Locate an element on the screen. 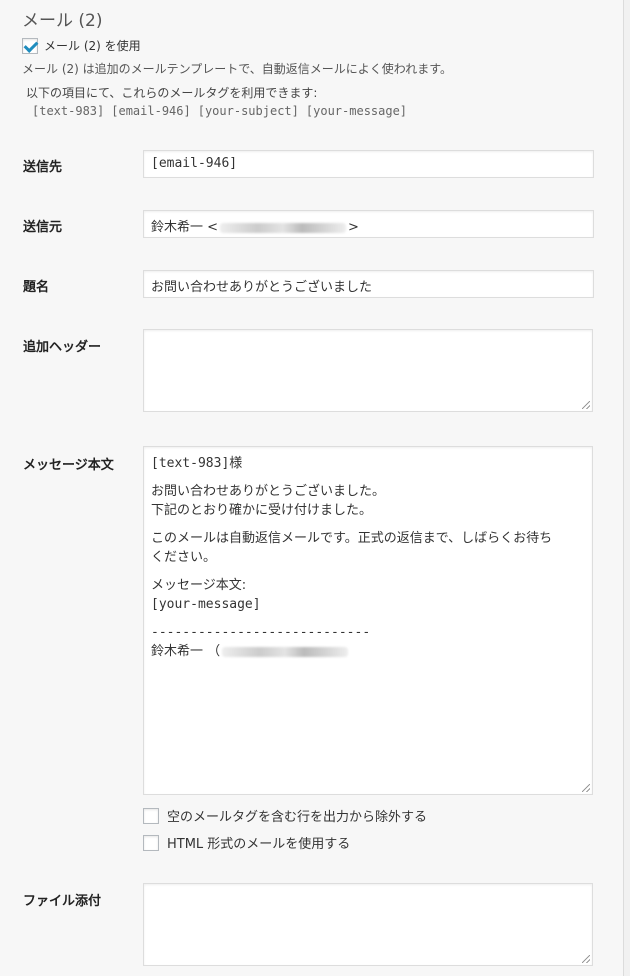  exclude-blank-checkbox is located at coordinates (151, 815).